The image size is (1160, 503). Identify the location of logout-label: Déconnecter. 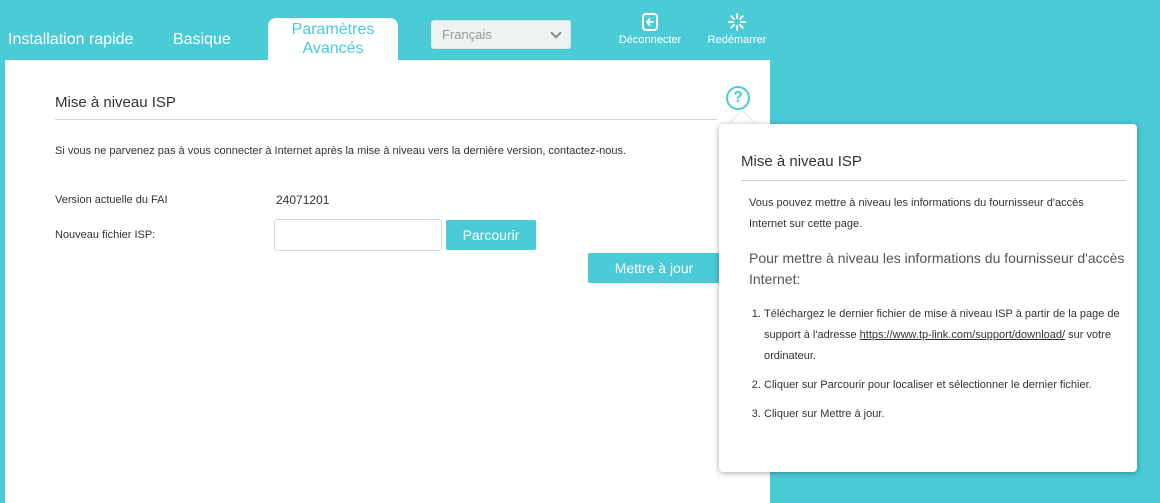
(650, 40).